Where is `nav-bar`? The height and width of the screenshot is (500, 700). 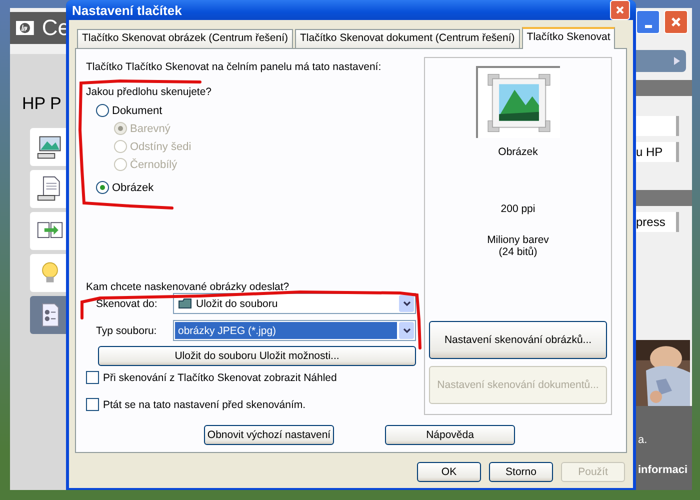
nav-bar is located at coordinates (661, 61).